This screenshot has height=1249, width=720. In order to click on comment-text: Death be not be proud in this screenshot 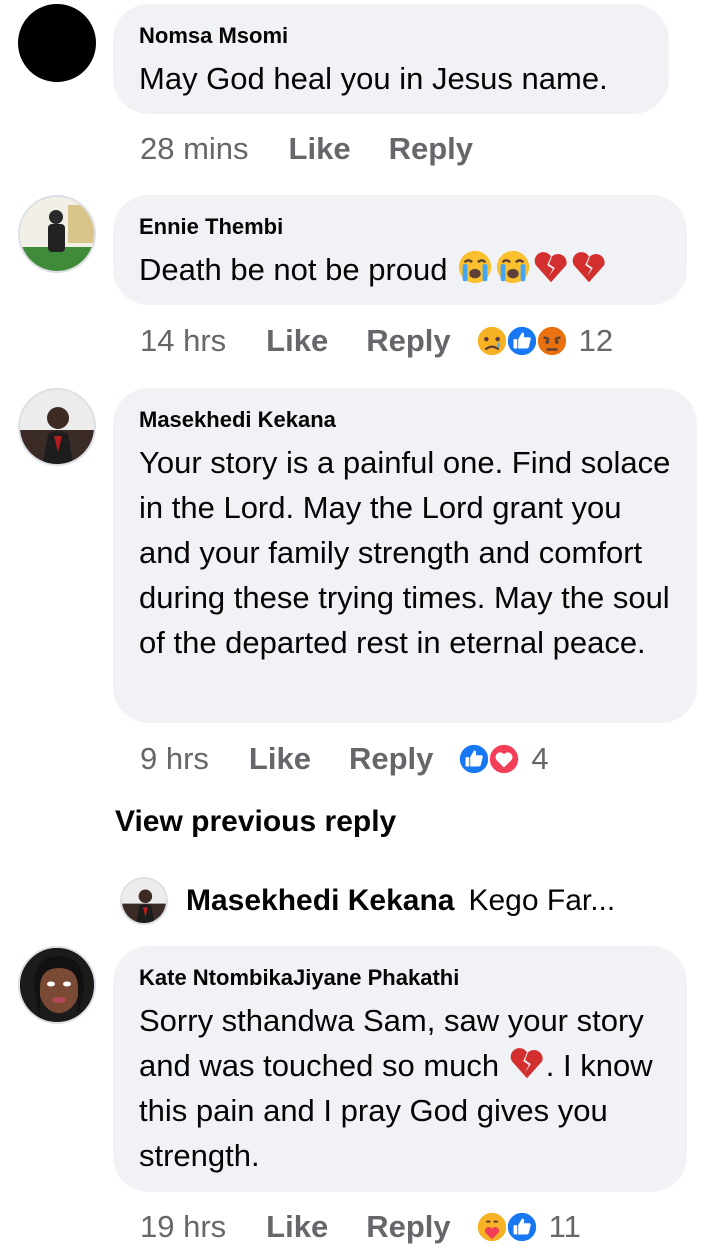, I will do `click(400, 269)`.